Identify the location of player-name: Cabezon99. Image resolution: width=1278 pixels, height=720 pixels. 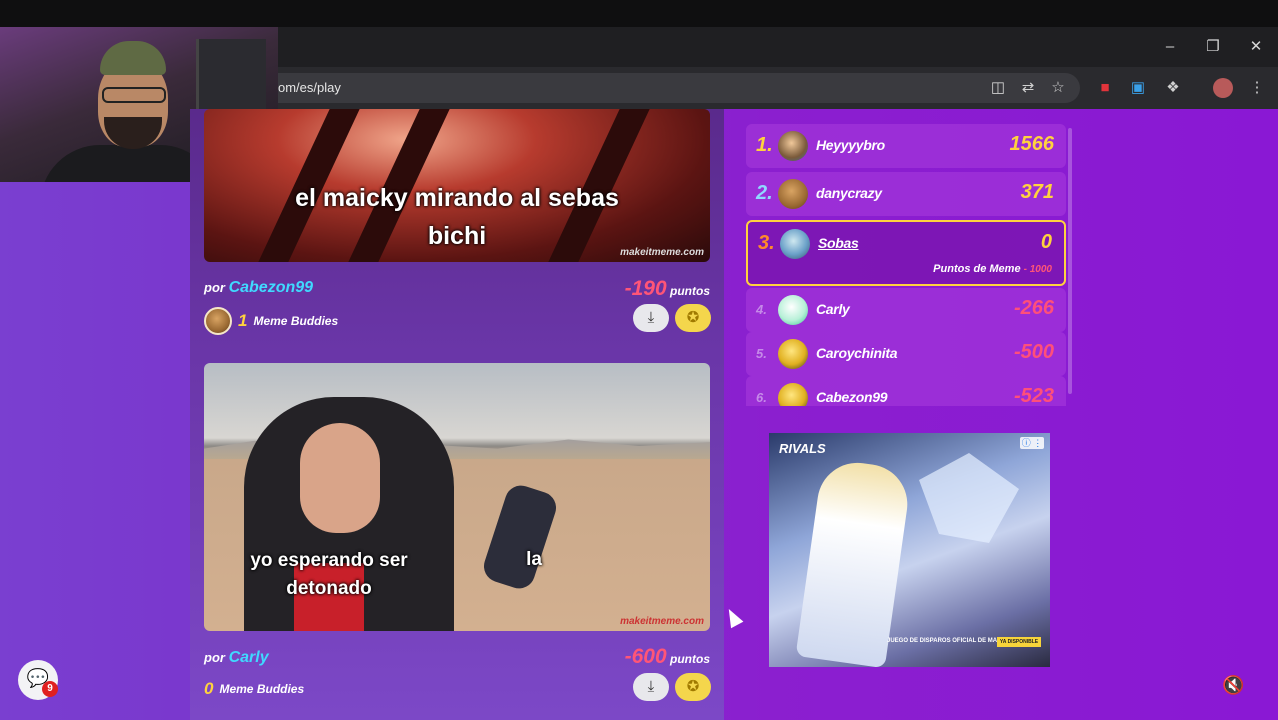
(852, 397).